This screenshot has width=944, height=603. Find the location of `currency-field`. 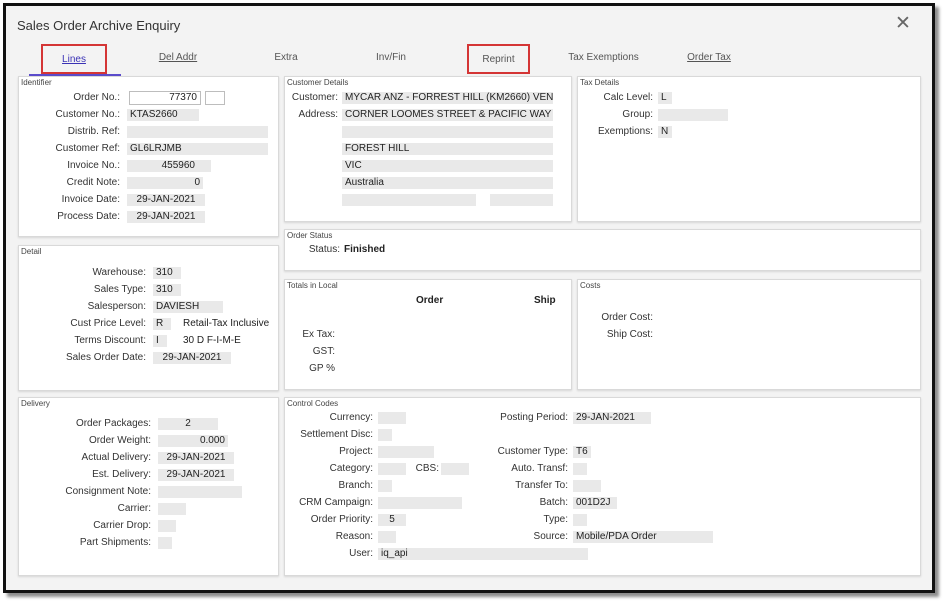

currency-field is located at coordinates (392, 418).